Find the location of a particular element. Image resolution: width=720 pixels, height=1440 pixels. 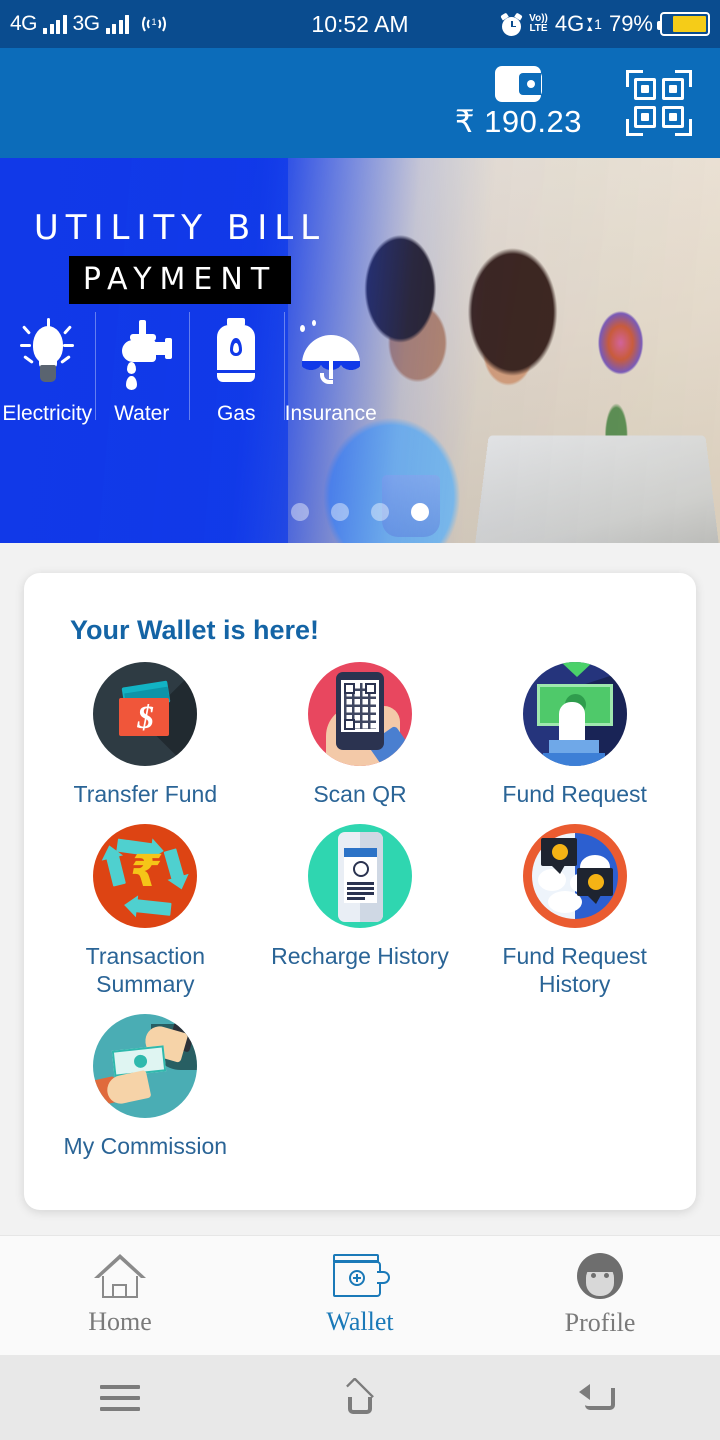

transaction-summary-icon: ₹ is located at coordinates (145, 876).